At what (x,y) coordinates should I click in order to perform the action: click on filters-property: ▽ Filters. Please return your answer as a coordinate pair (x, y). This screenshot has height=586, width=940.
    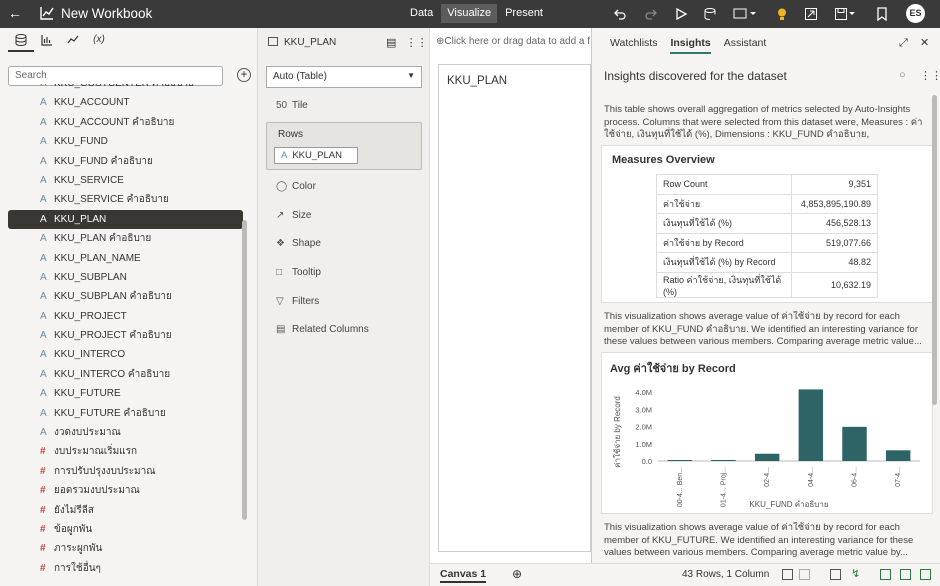
    Looking at the image, I should click on (297, 301).